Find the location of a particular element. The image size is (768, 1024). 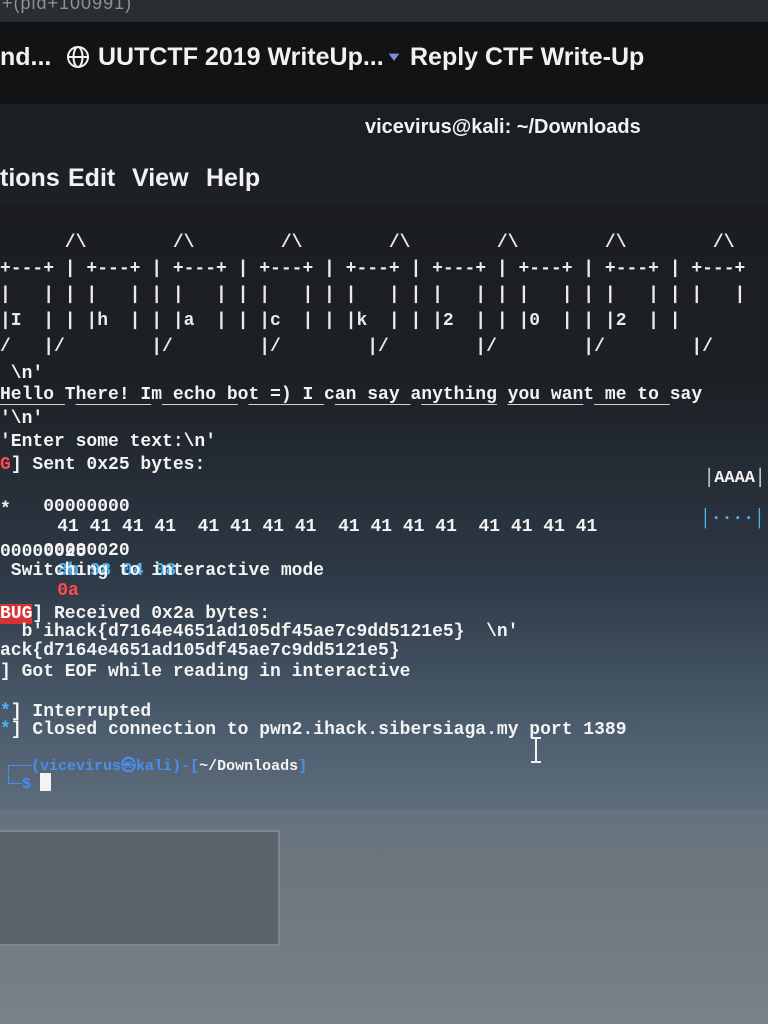

banner-line: / |/ |/ |/ |/ |/ |/ |/ is located at coordinates (356, 347).